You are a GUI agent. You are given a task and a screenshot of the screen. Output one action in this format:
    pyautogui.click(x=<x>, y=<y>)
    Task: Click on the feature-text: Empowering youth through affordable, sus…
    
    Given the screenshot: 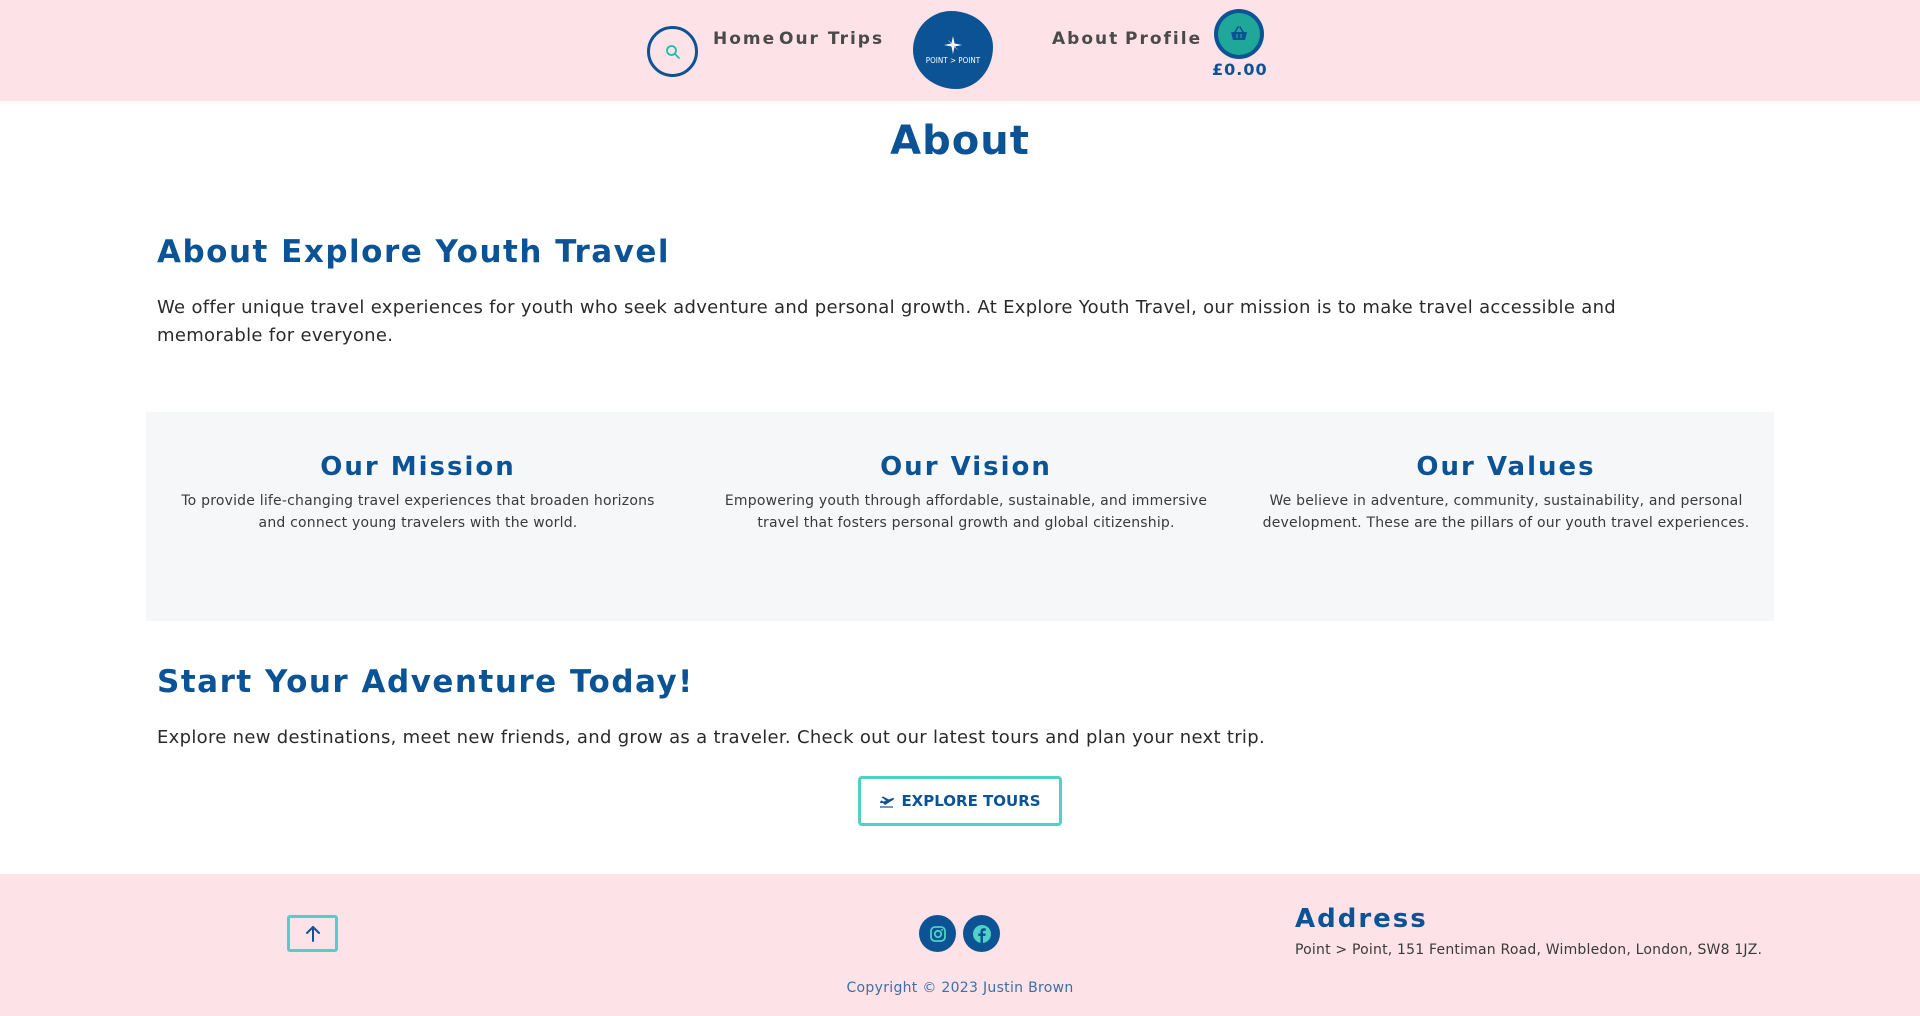 What is the action you would take?
    pyautogui.click(x=966, y=512)
    